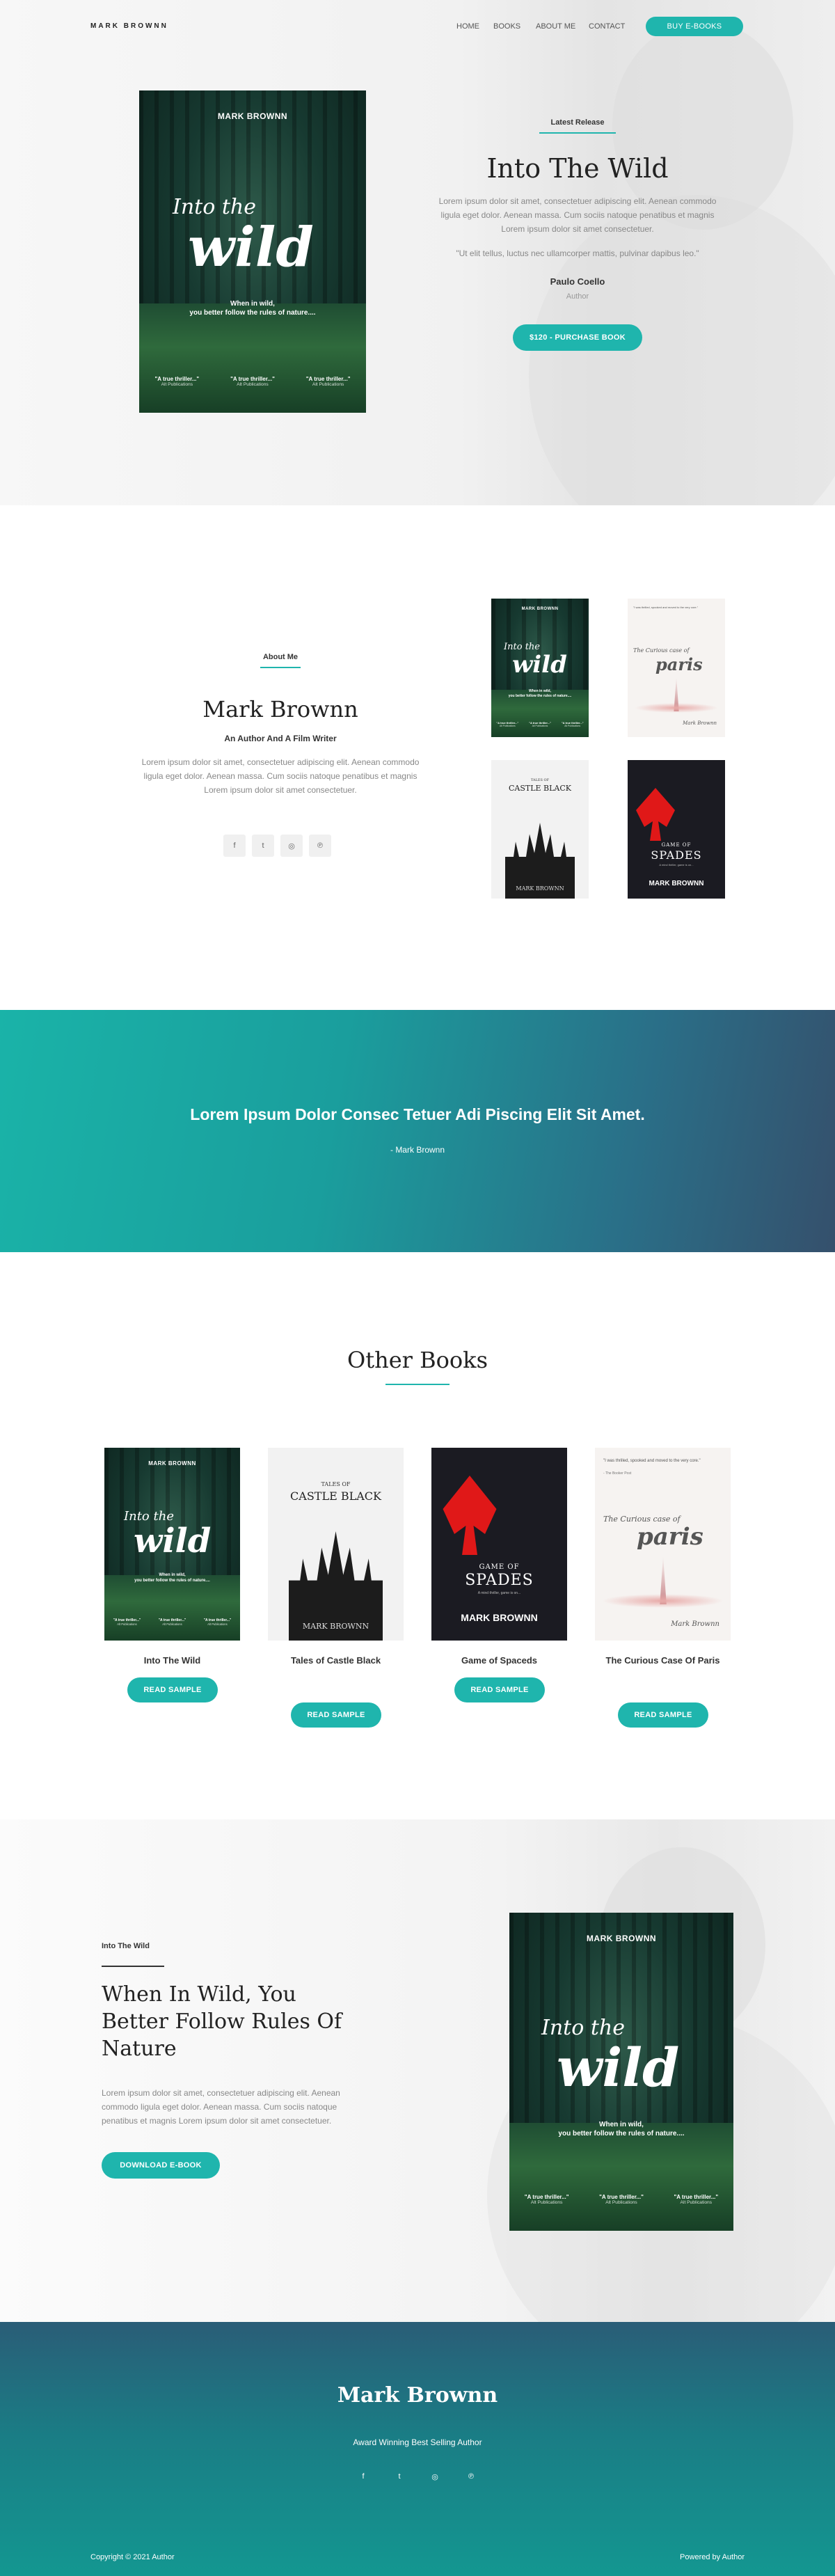  I want to click on latest-release-label: Latest Release, so click(577, 122).